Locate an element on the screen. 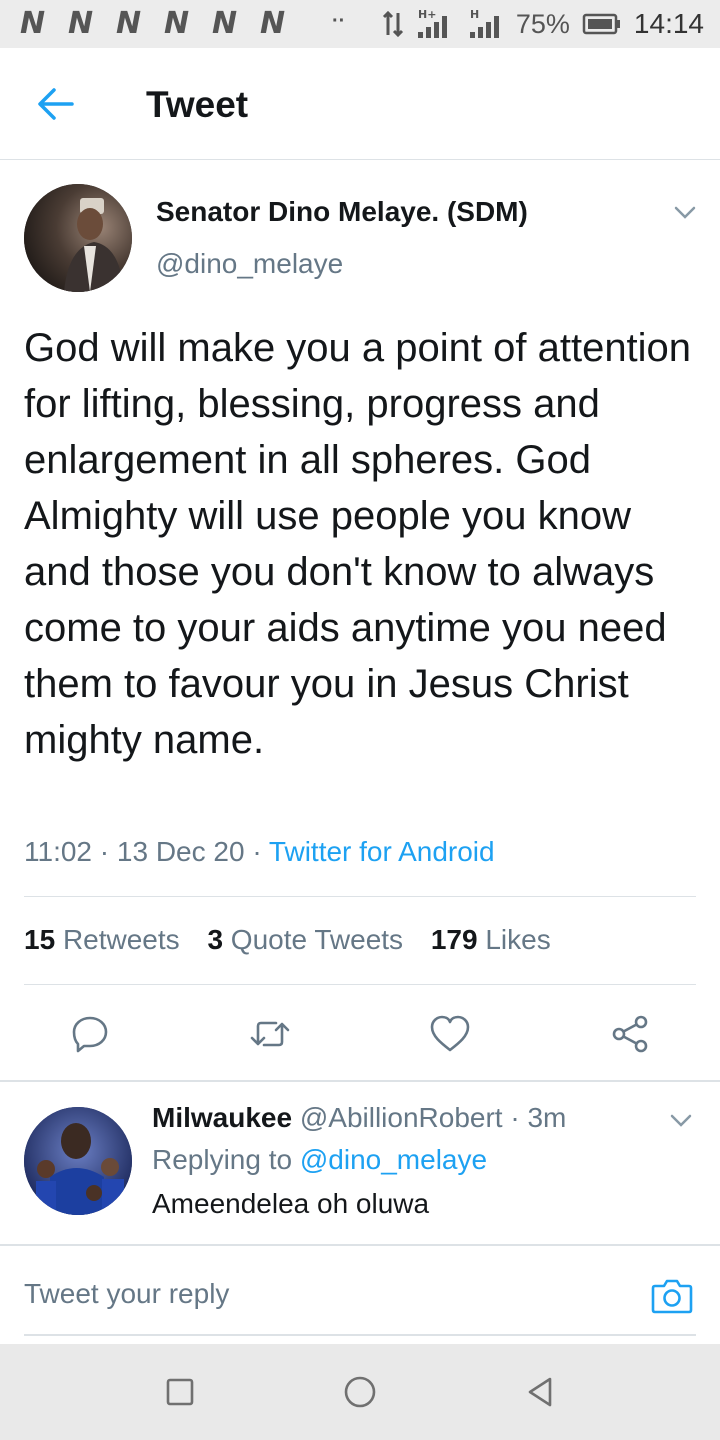 The image size is (720, 1440). quote-tweets-stat: 3 Quote Tweets is located at coordinates (308, 939).